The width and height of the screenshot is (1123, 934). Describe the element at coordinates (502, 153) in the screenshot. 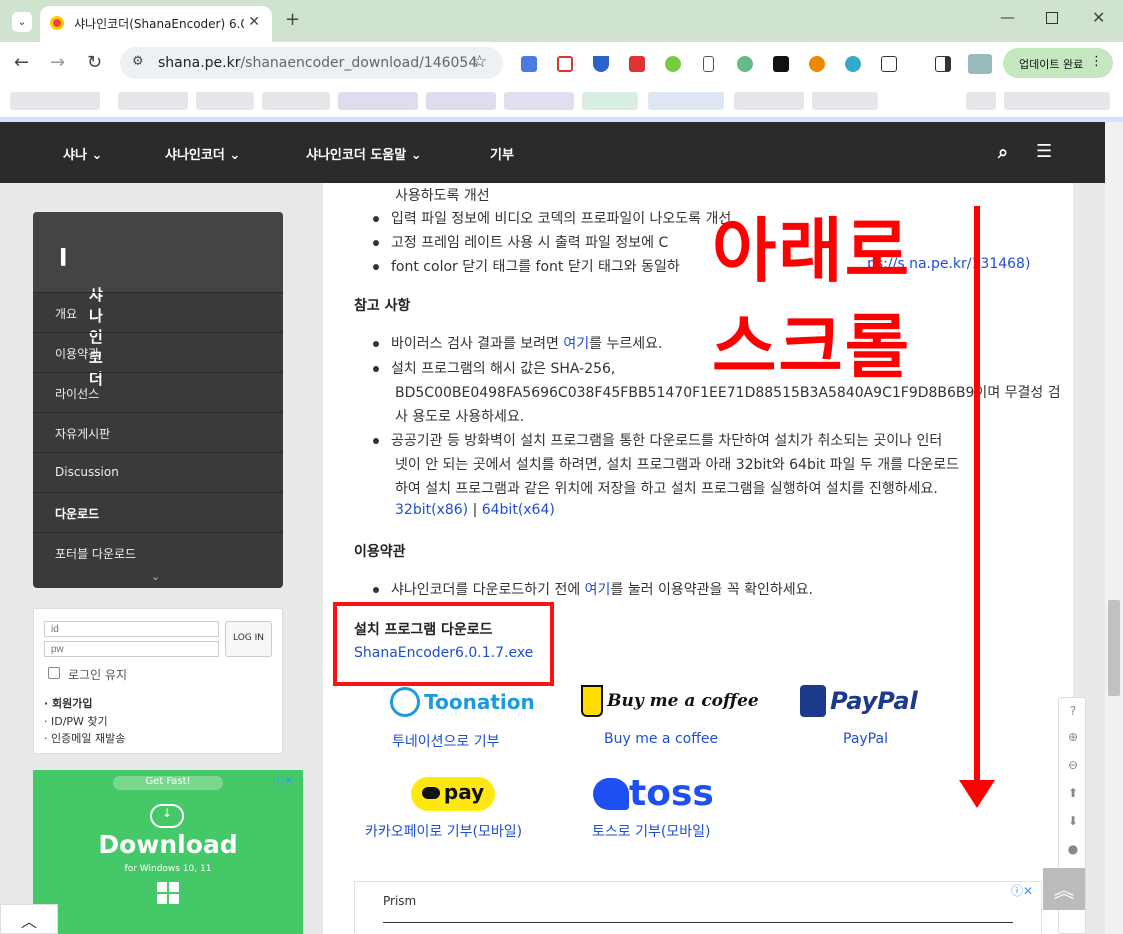

I see `nav-item-donate: 기부` at that location.